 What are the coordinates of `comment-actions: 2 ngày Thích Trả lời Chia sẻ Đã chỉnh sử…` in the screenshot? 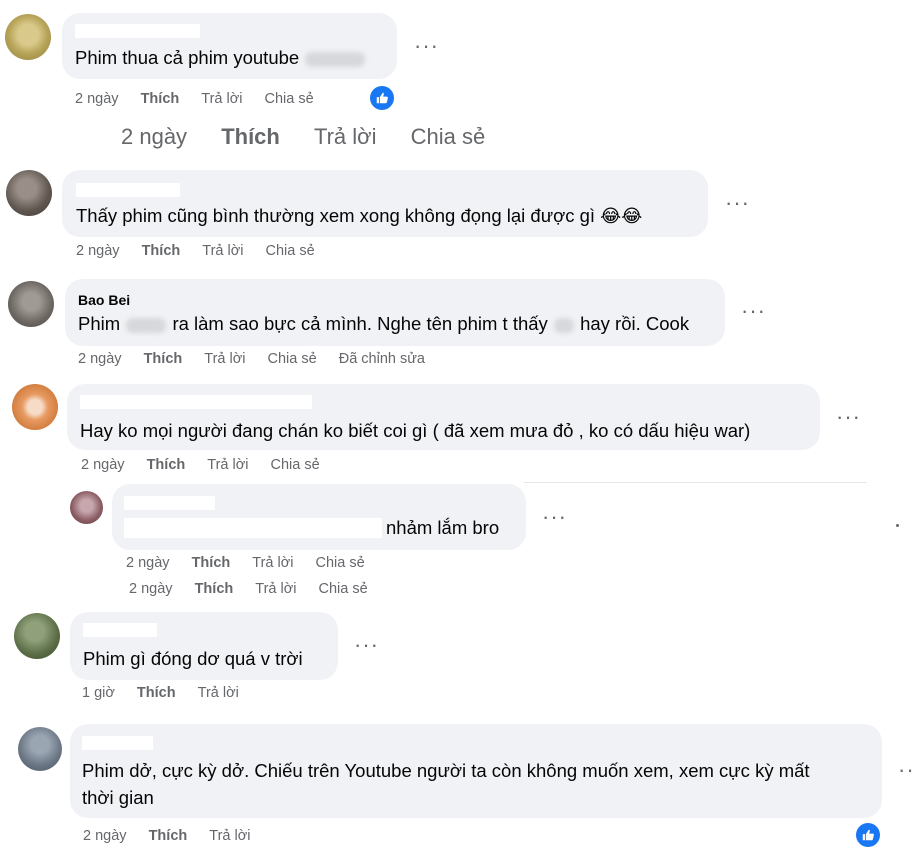 It's located at (260, 359).